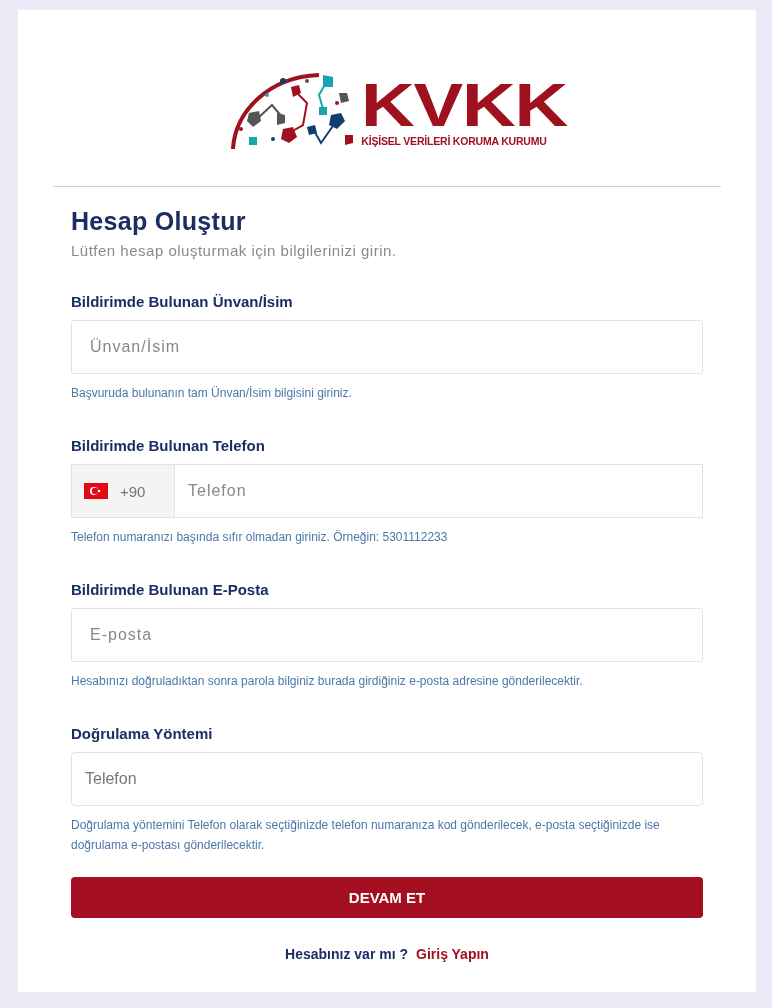  Describe the element at coordinates (159, 221) in the screenshot. I see `page-title: Hesap Oluştur` at that location.